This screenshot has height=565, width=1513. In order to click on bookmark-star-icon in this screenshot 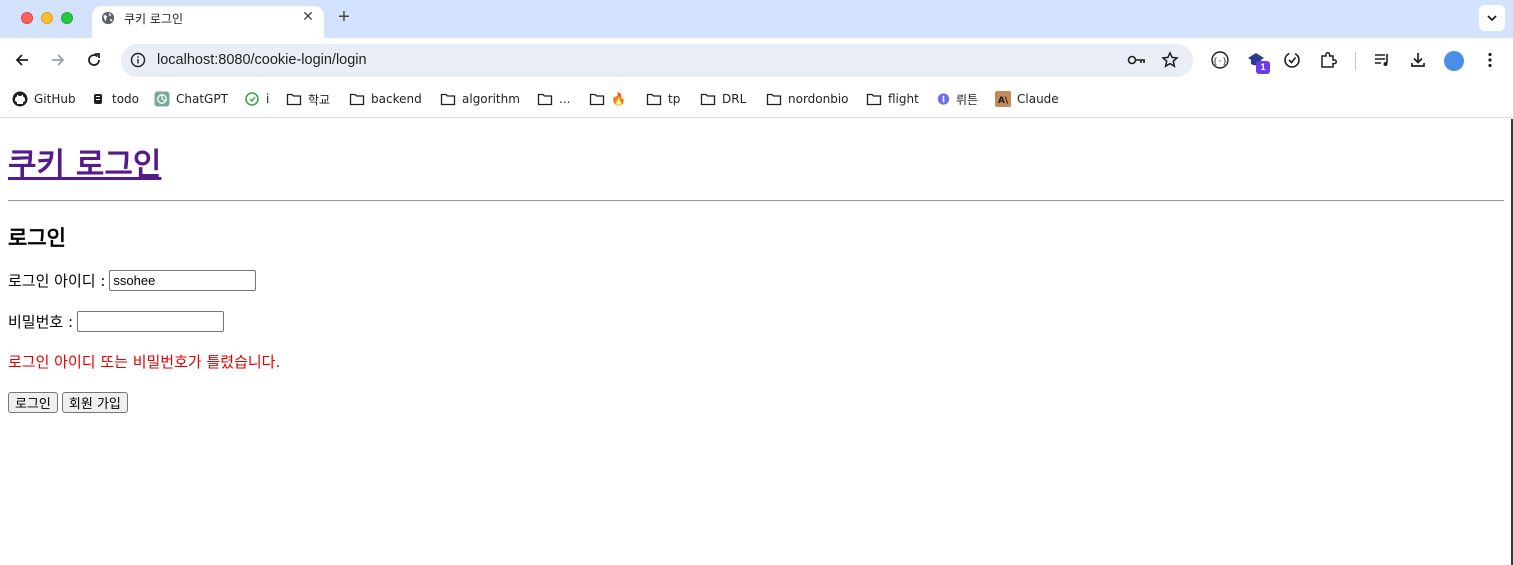, I will do `click(1170, 60)`.